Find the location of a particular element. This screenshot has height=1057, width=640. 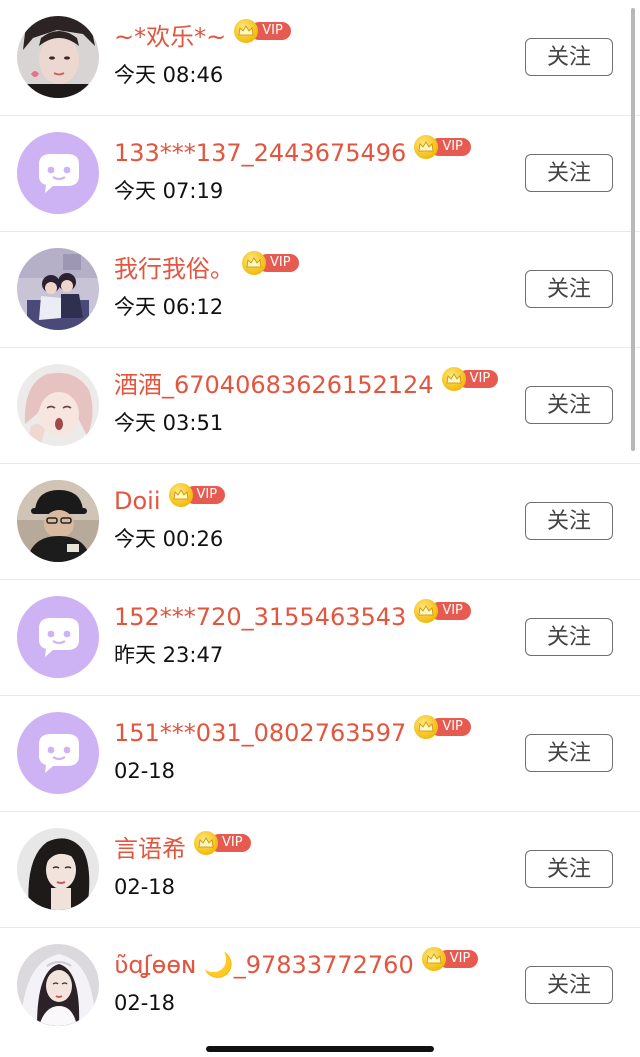

user-name: 酒酒_67040683626152124 is located at coordinates (274, 385).